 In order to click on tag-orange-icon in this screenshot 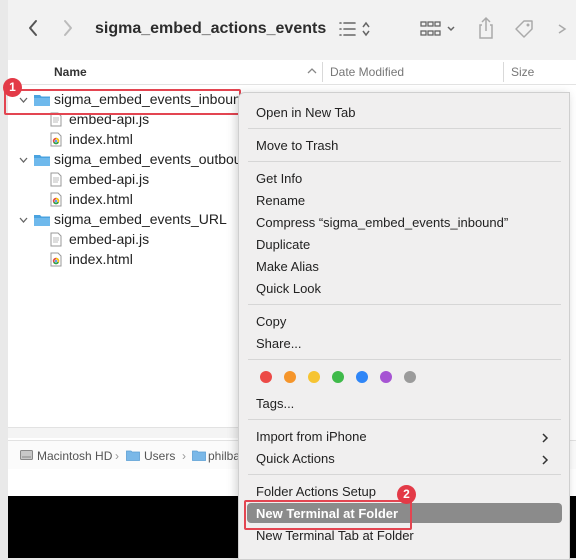, I will do `click(290, 377)`.